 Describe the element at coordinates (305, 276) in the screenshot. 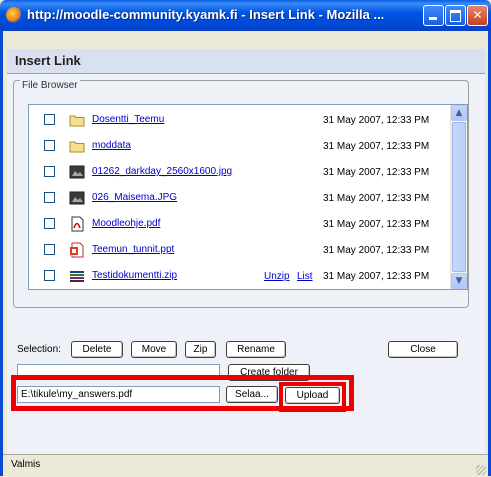

I see `list-link: List` at that location.